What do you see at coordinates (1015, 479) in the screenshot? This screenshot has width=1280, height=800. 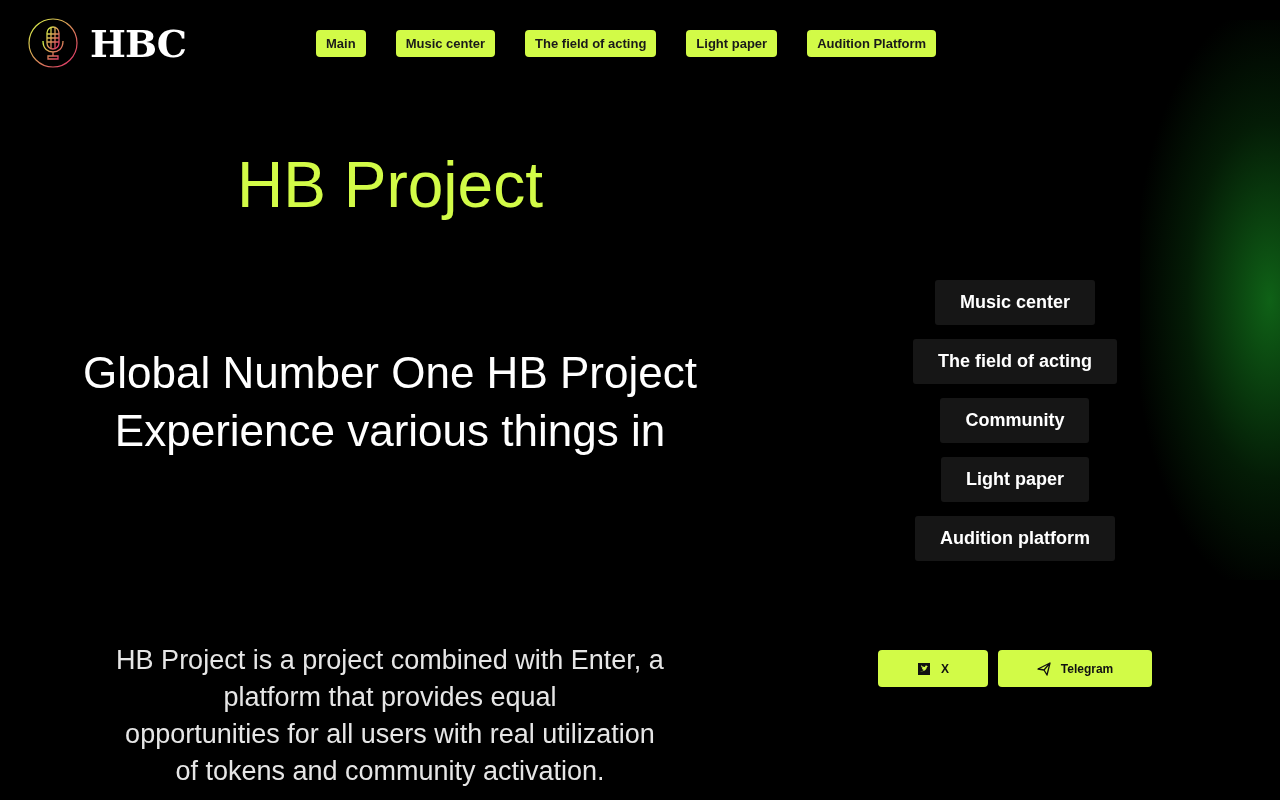 I see `menu-button: Light paper` at bounding box center [1015, 479].